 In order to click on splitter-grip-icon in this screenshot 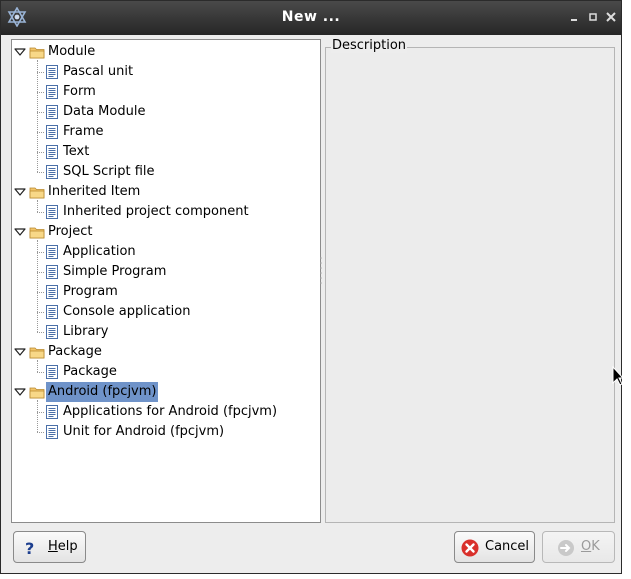, I will do `click(321, 270)`.